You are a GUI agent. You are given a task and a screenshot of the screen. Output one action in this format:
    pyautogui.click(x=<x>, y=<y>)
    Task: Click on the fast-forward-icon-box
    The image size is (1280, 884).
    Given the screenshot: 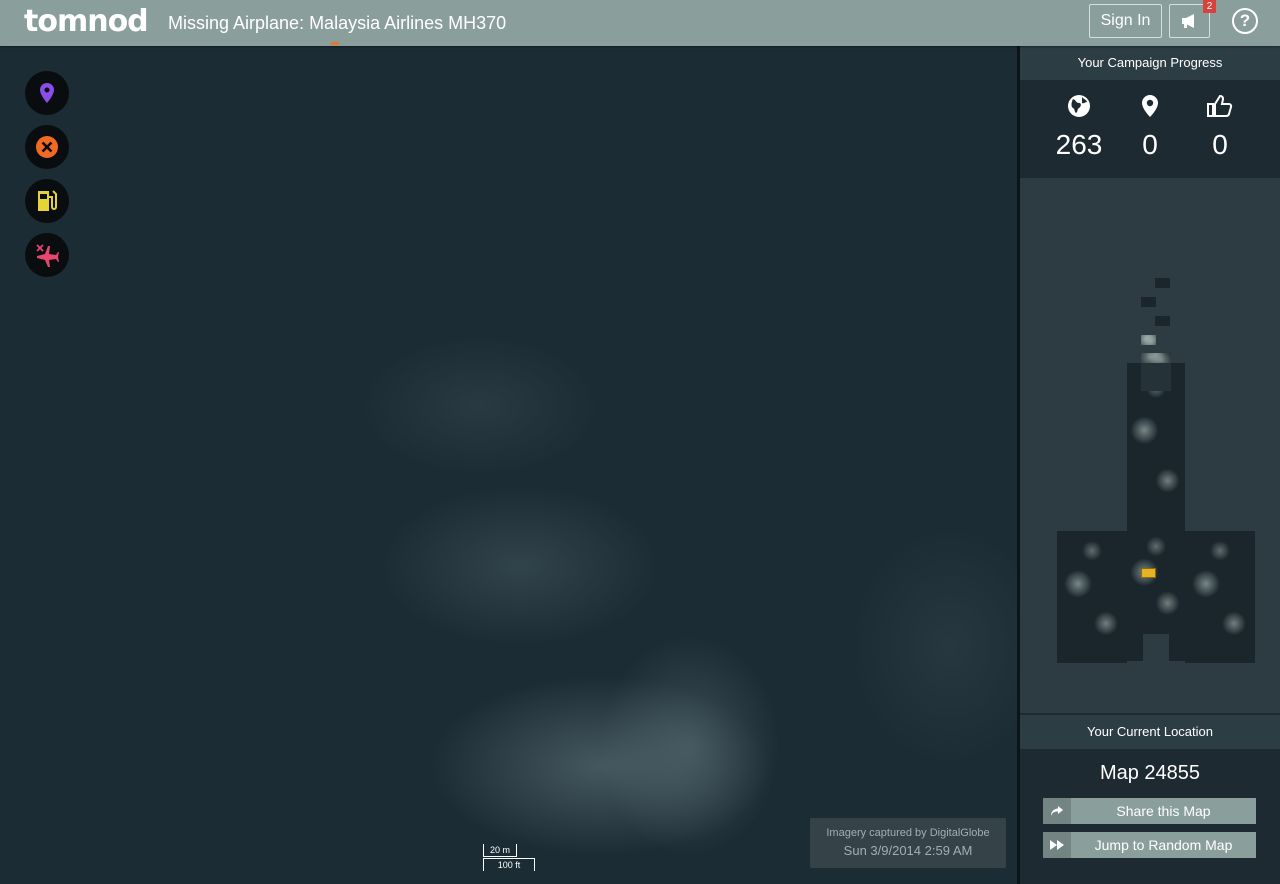 What is the action you would take?
    pyautogui.click(x=1057, y=845)
    